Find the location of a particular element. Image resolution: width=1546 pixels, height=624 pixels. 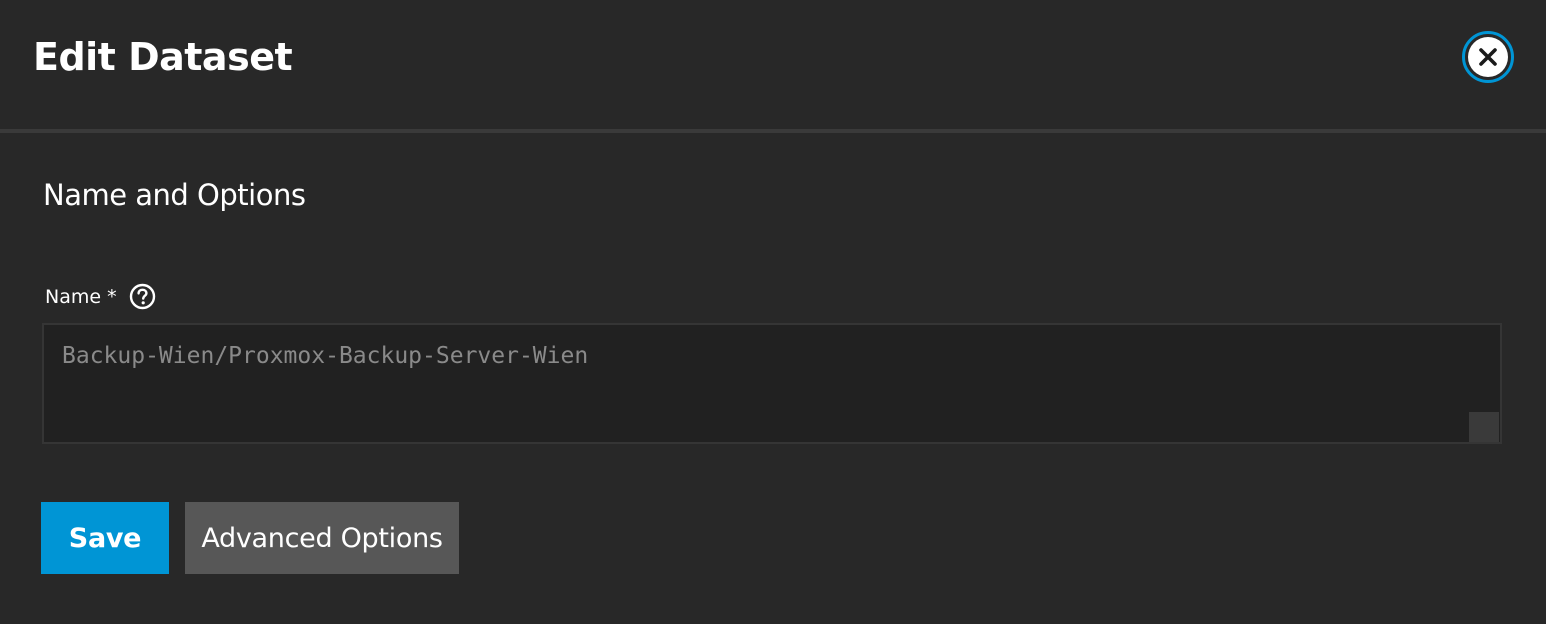

close-button is located at coordinates (1488, 57).